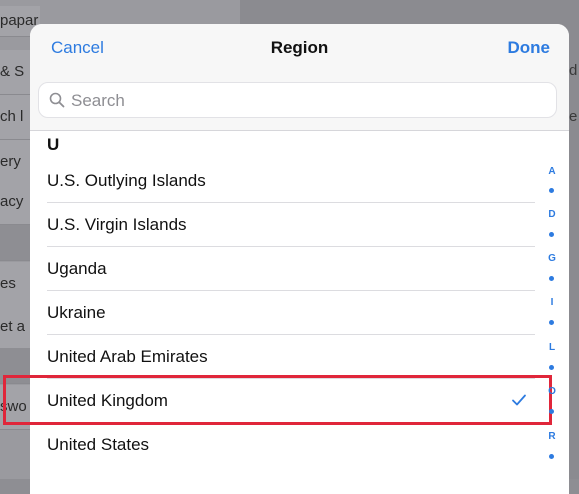 The image size is (579, 494). What do you see at coordinates (552, 391) in the screenshot?
I see `index-letter: O` at bounding box center [552, 391].